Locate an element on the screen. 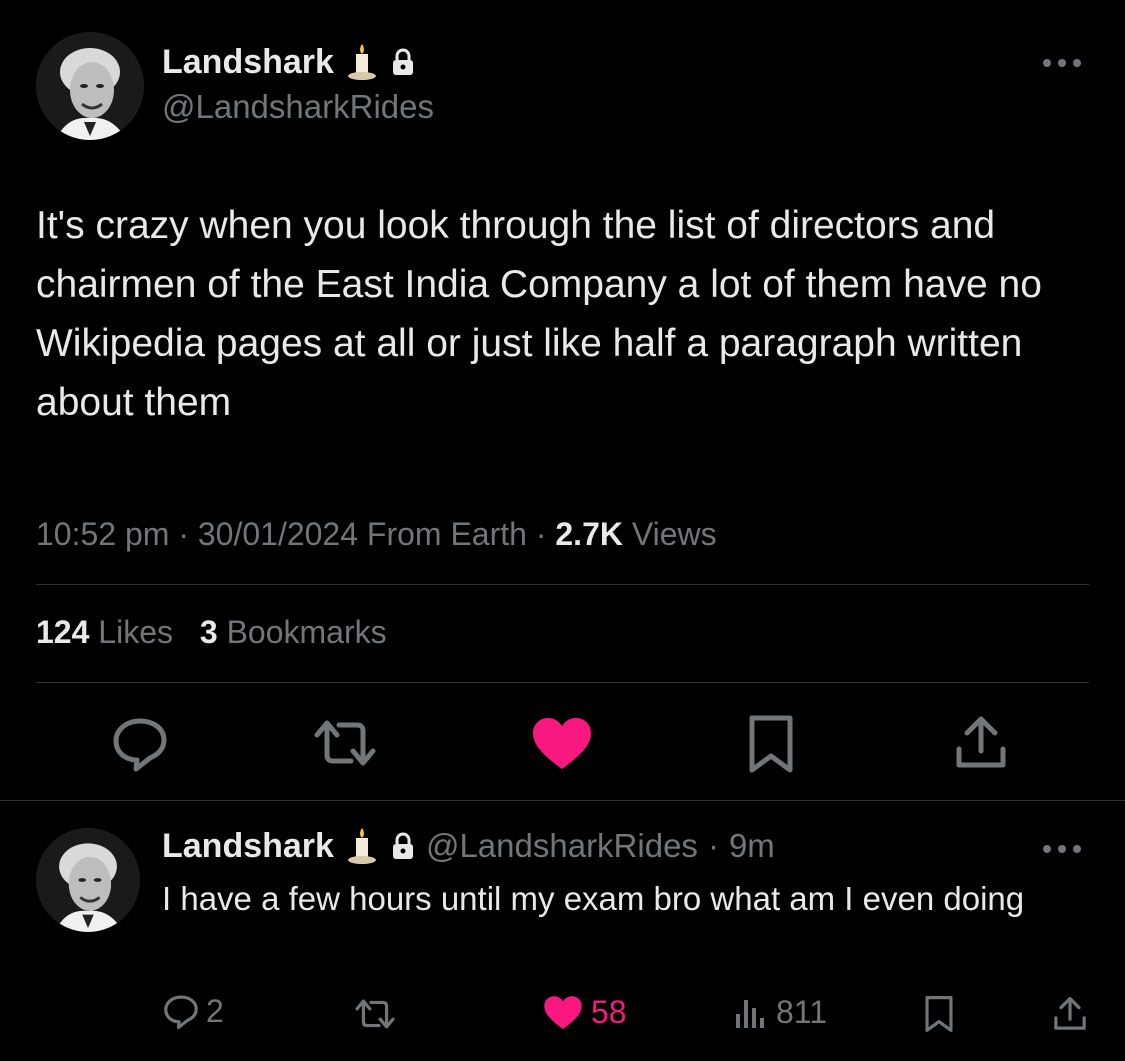 Image resolution: width=1125 pixels, height=1061 pixels. reply-views-button: 811 is located at coordinates (780, 1012).